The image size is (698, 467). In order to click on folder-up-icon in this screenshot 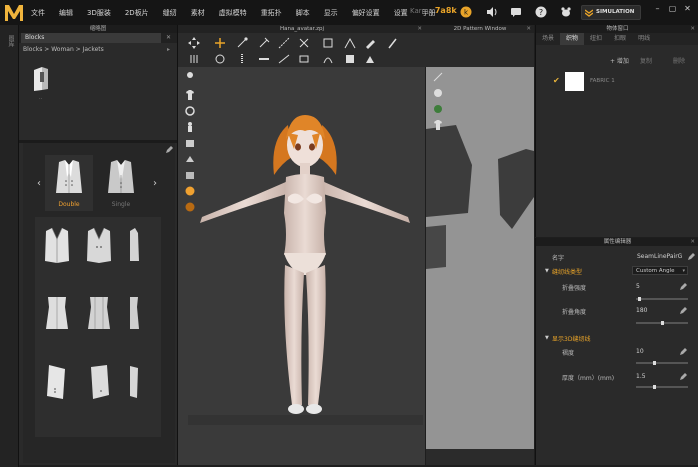, I will do `click(41, 79)`.